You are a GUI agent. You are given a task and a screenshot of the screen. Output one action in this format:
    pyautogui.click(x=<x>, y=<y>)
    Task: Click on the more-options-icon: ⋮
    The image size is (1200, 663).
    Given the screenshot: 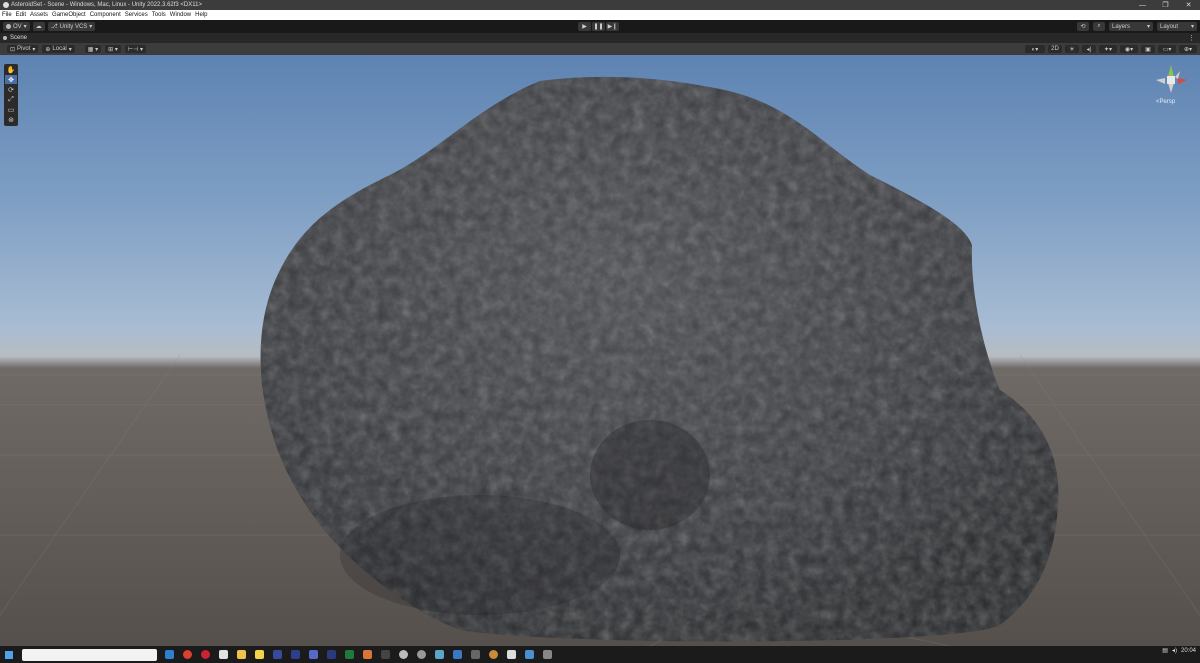 What is the action you would take?
    pyautogui.click(x=1191, y=38)
    